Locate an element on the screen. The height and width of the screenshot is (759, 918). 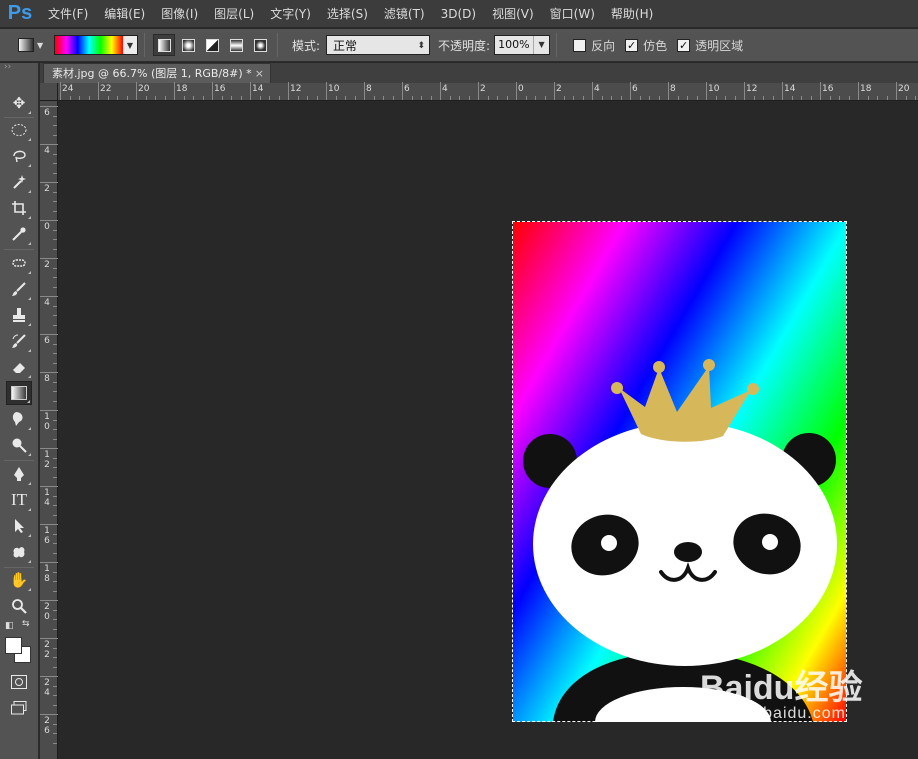
menu-layer: 图层(L) is located at coordinates (234, 14).